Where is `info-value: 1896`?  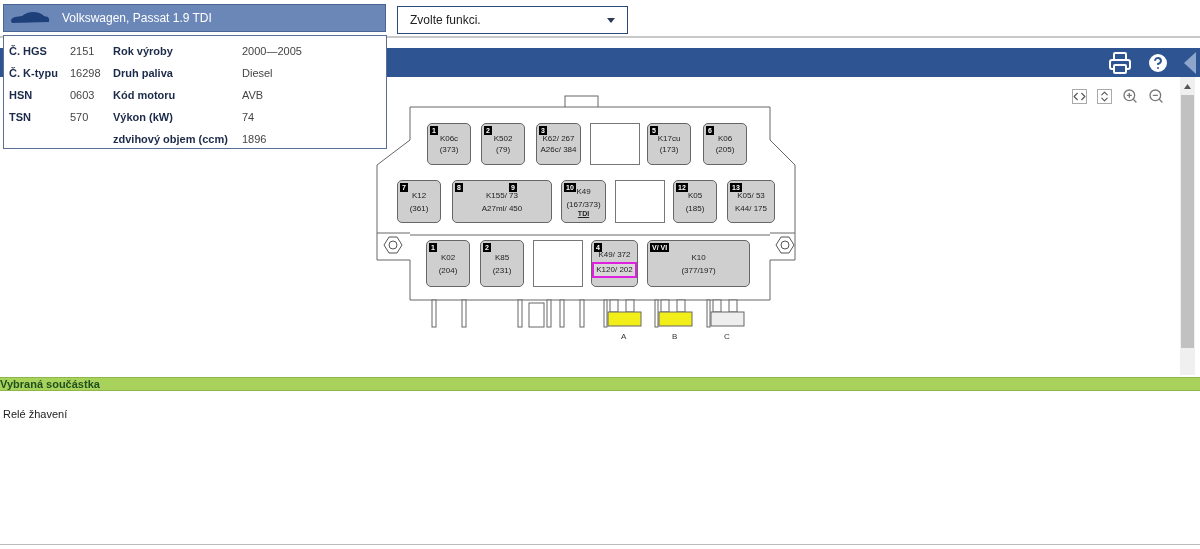 info-value: 1896 is located at coordinates (255, 139).